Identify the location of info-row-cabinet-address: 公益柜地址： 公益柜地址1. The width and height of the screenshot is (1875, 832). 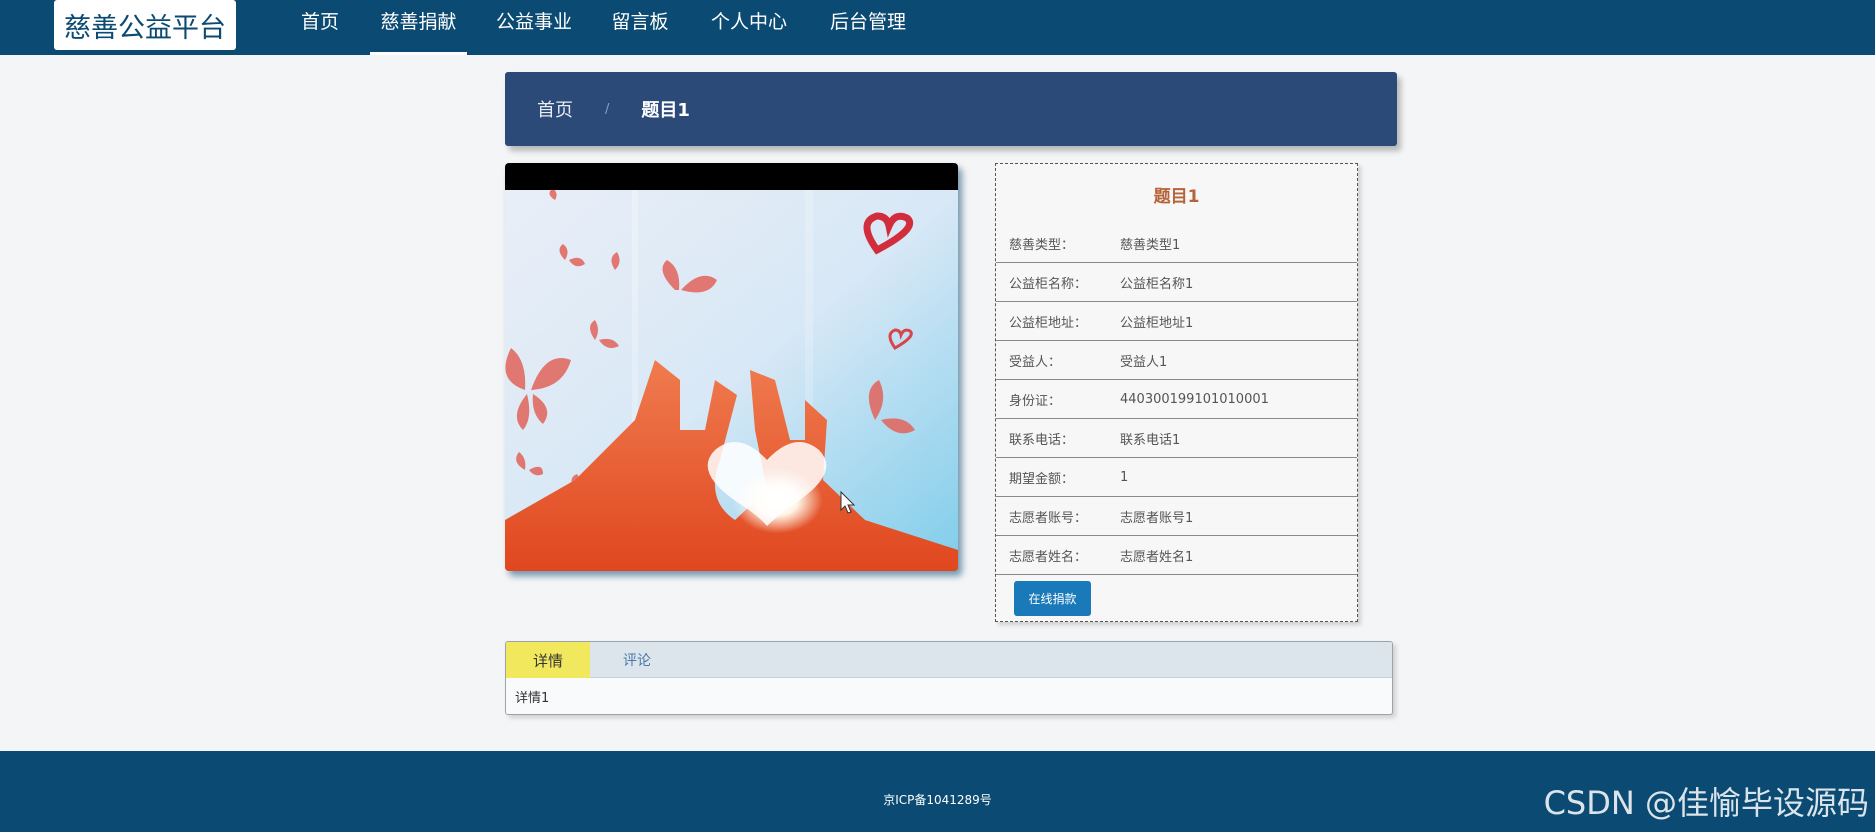
(1176, 321).